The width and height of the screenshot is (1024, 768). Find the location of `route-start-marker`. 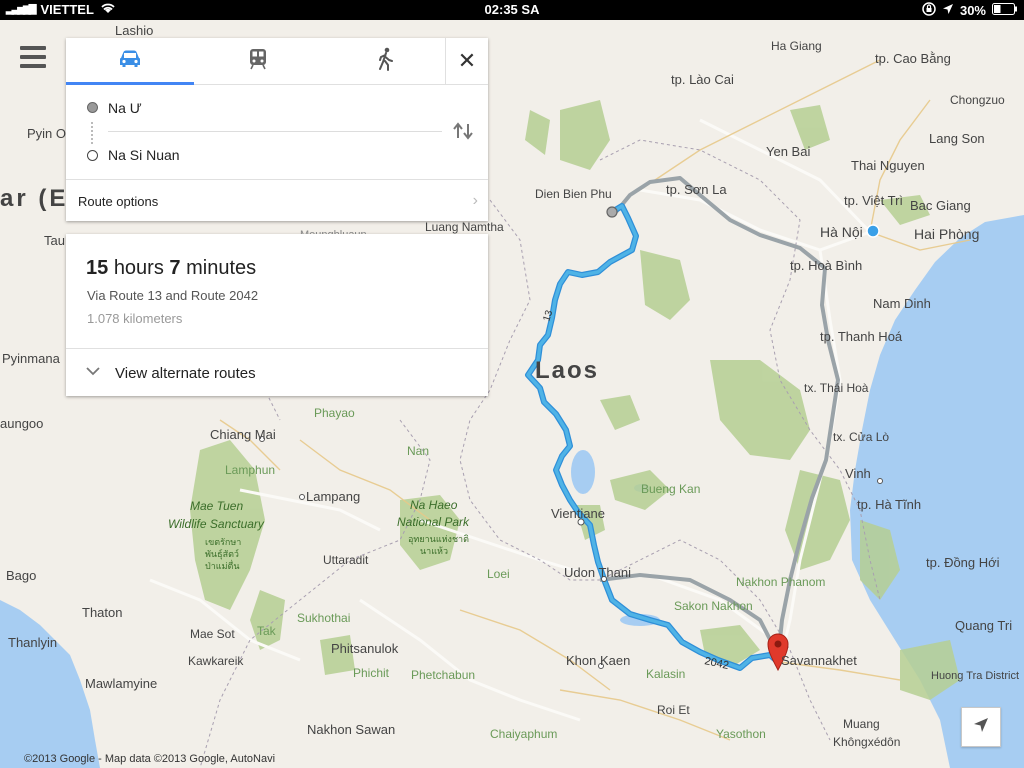

route-start-marker is located at coordinates (612, 212).